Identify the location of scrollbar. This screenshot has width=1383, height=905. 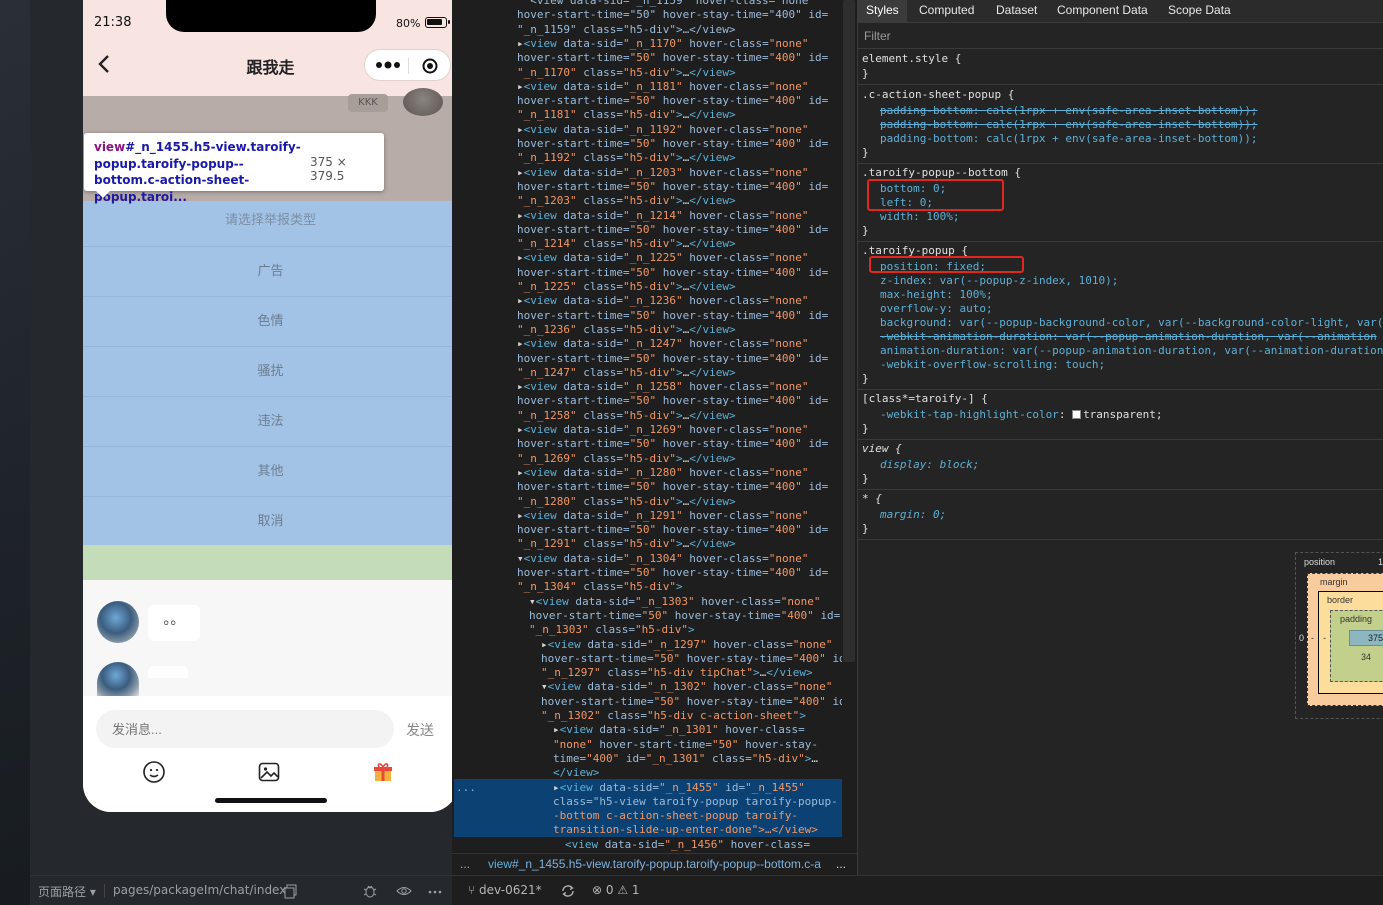
(849, 331).